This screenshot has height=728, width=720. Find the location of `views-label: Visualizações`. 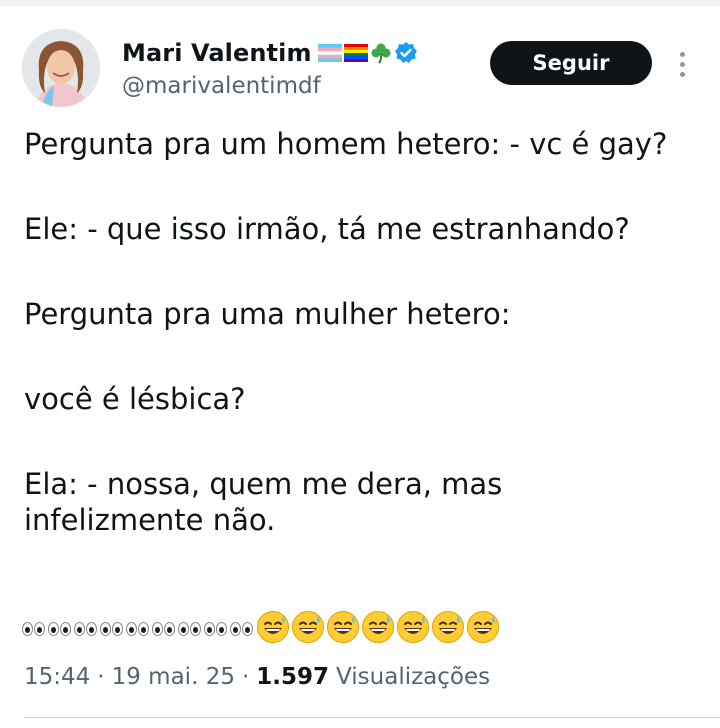

views-label: Visualizações is located at coordinates (413, 677).